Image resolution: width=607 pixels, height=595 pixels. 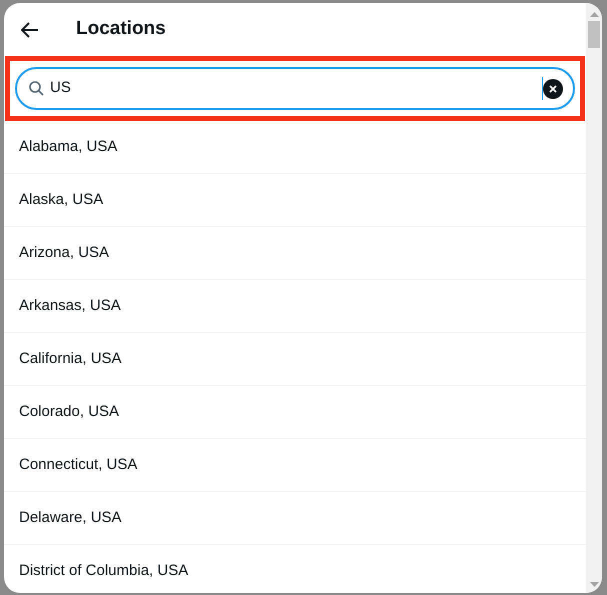 What do you see at coordinates (594, 14) in the screenshot?
I see `scroll-up-icon` at bounding box center [594, 14].